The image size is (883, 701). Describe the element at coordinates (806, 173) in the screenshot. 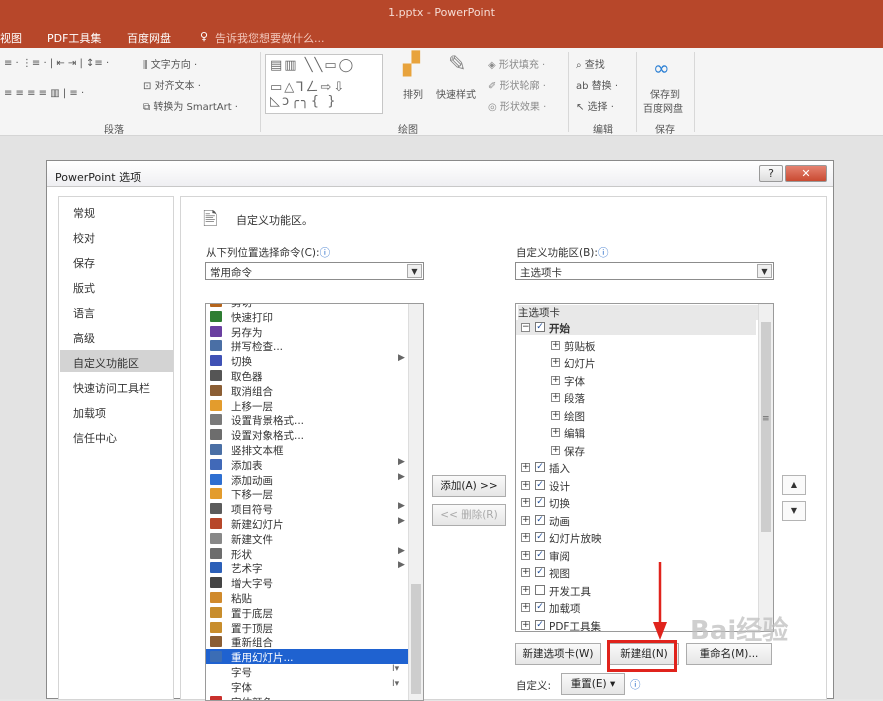

I see `close-button: ✕` at that location.